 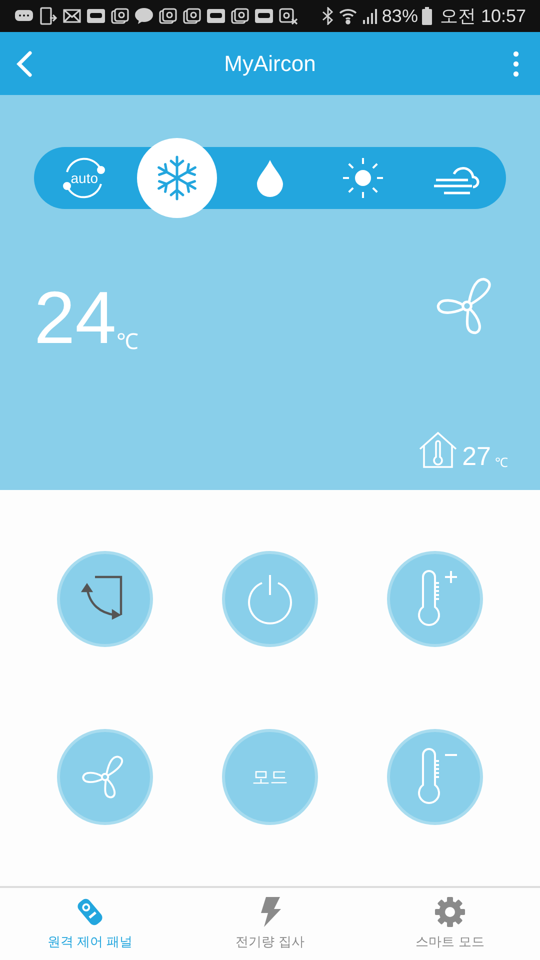 I want to click on settings-icon, so click(x=450, y=912).